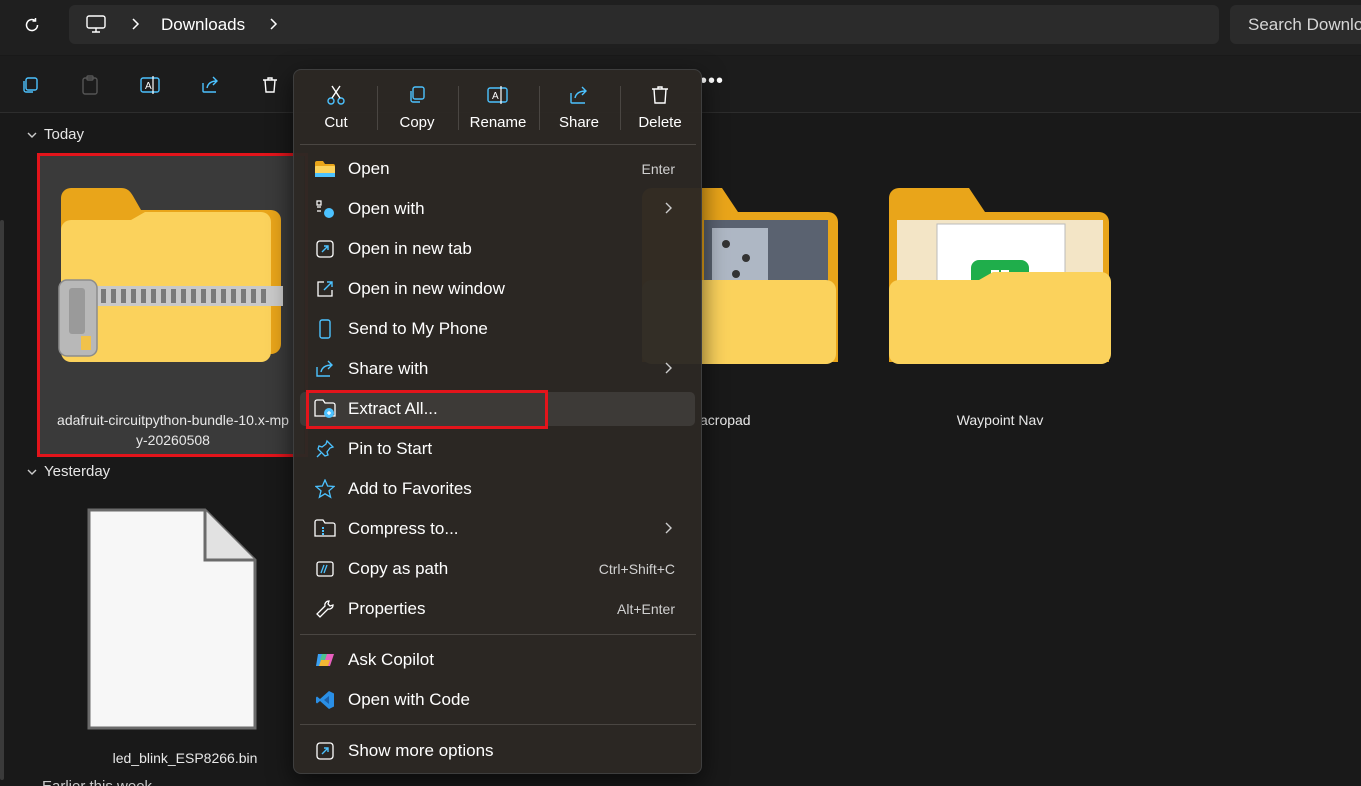  I want to click on refresh-icon, so click(32, 25).